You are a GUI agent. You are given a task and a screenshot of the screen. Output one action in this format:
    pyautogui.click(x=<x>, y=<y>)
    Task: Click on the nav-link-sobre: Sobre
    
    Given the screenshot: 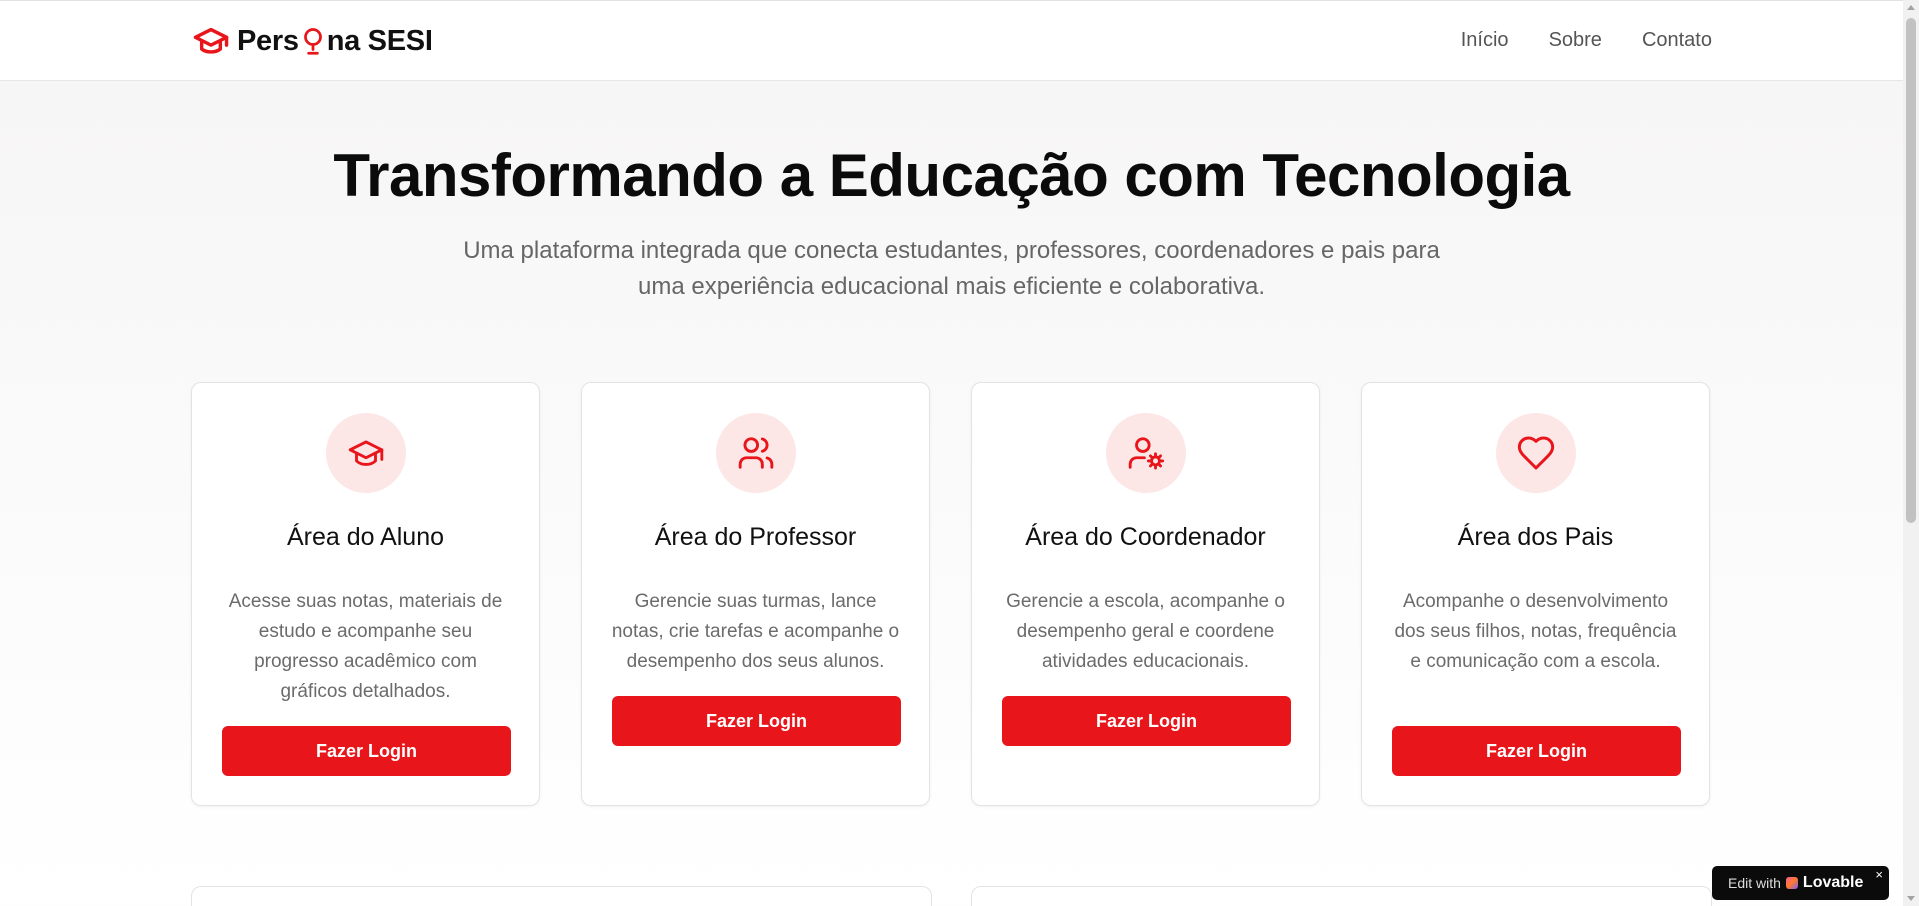 What is the action you would take?
    pyautogui.click(x=1575, y=40)
    